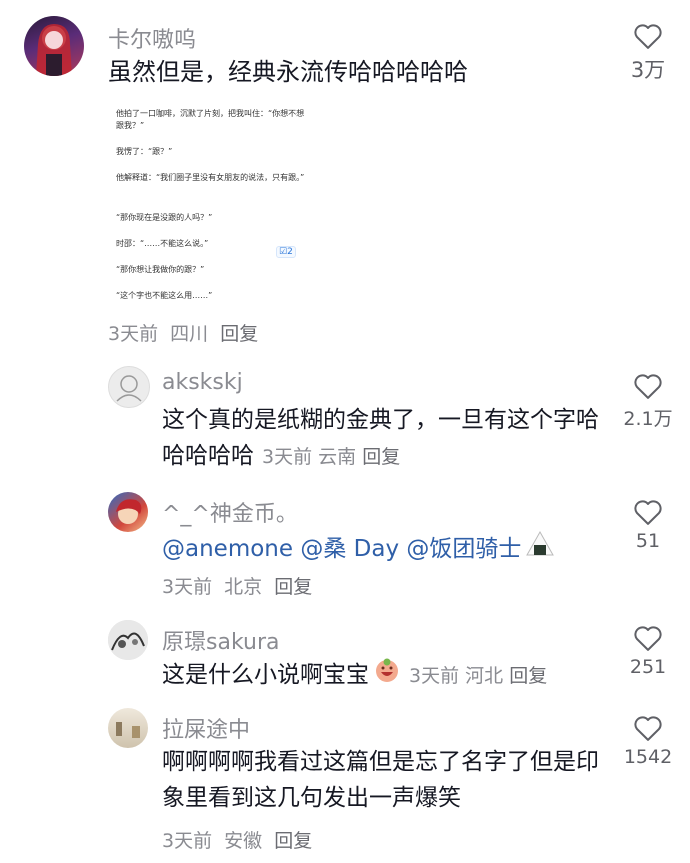 Image resolution: width=690 pixels, height=863 pixels. I want to click on username: 卡尔嗷呜, so click(152, 38).